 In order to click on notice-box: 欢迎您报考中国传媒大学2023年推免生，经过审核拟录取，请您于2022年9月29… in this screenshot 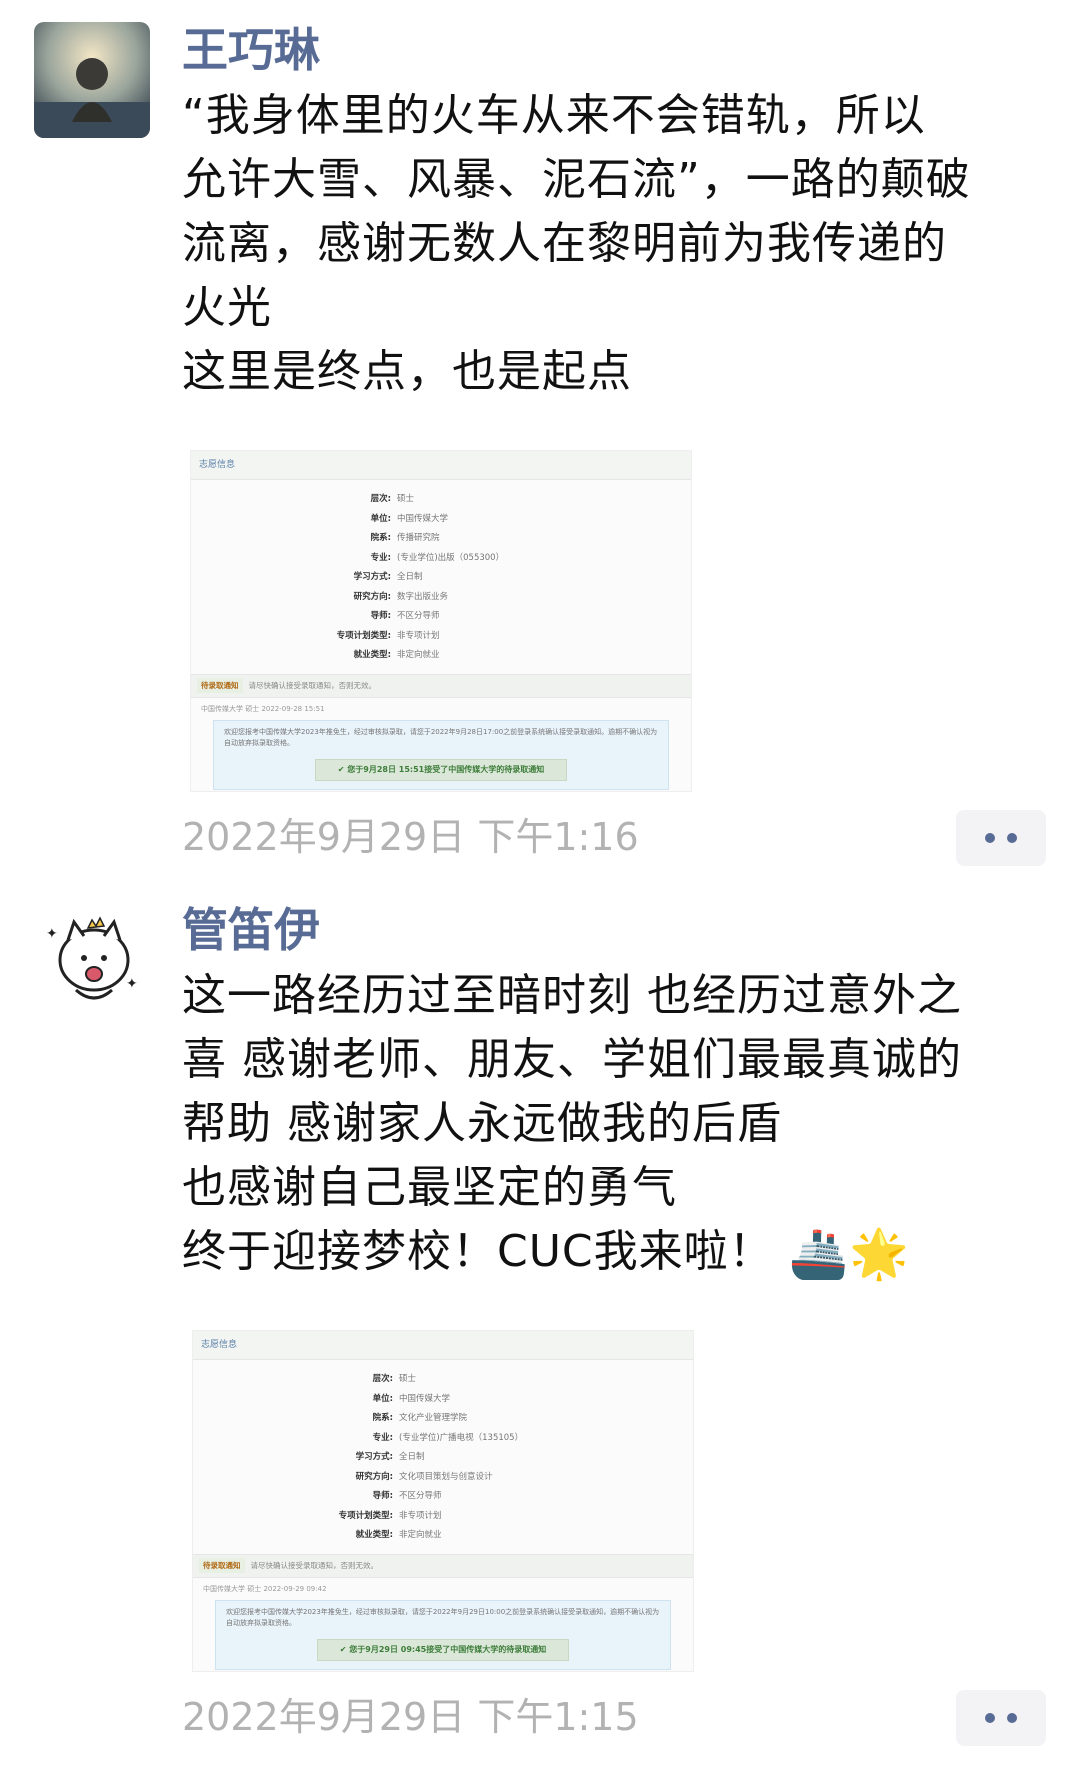, I will do `click(443, 1634)`.